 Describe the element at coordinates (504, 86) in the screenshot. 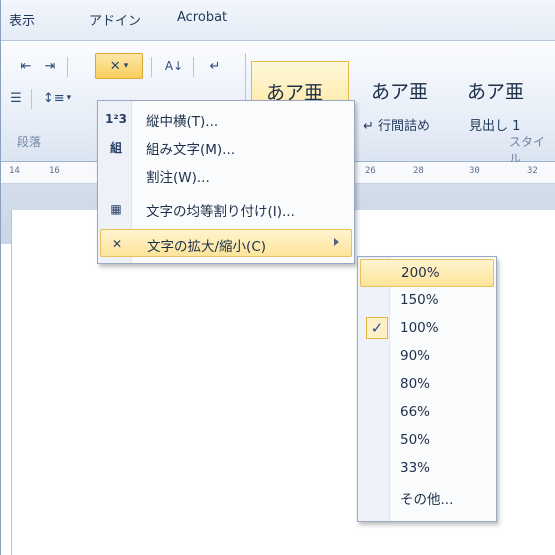

I see `style-heading-1: あア亜` at that location.